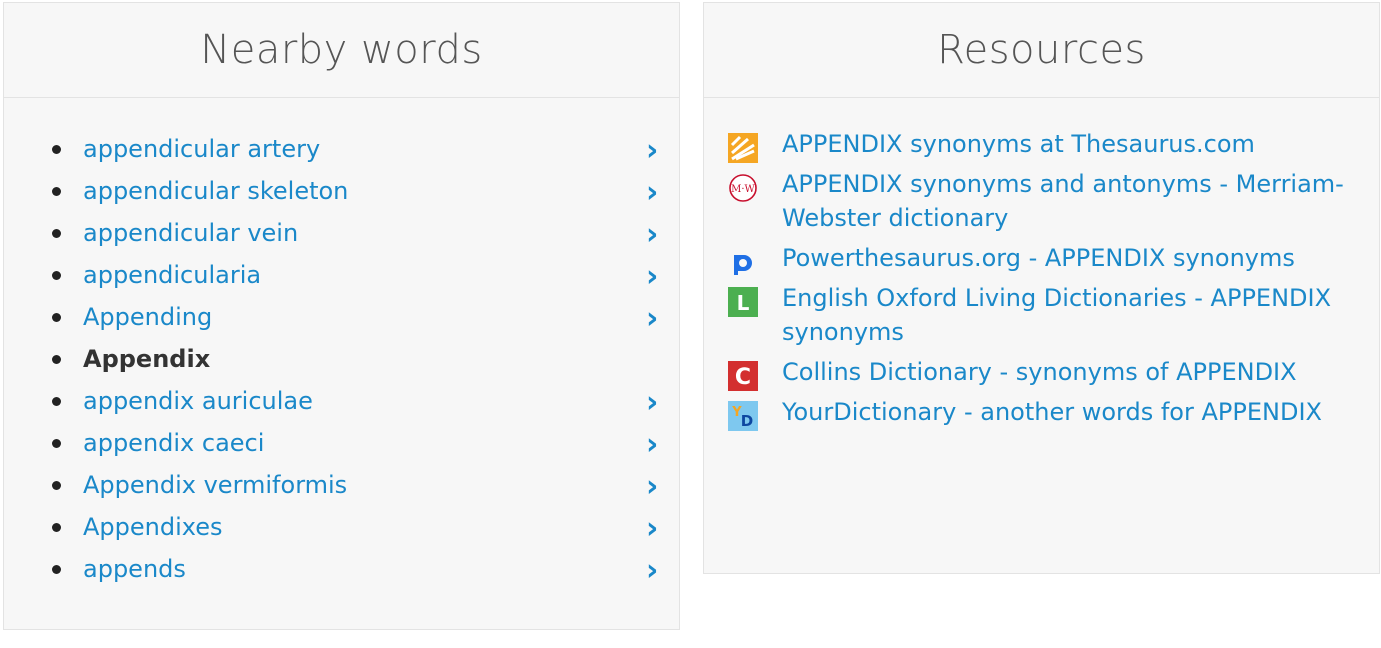 This screenshot has height=648, width=1381. I want to click on list-item: Appending ›, so click(341, 319).